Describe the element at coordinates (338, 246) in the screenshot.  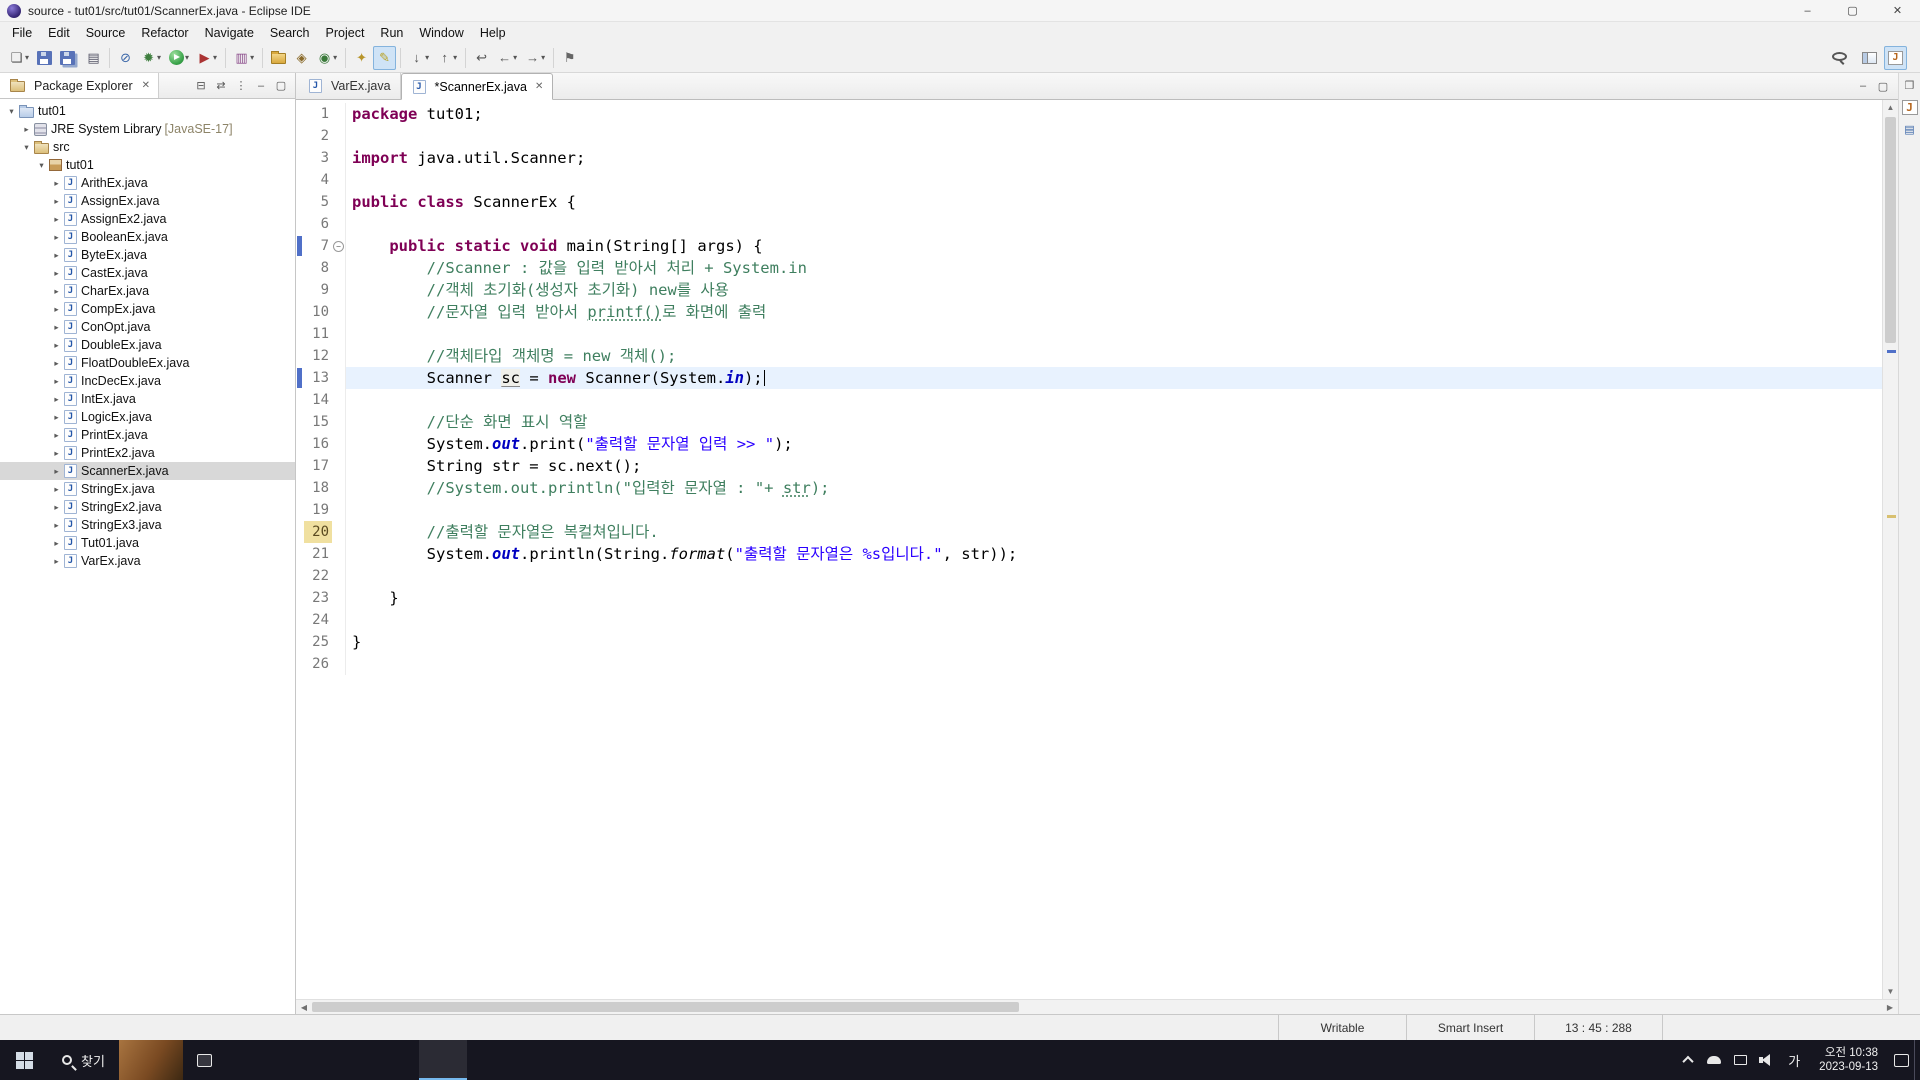
I see `collapse-region-icon: −` at that location.